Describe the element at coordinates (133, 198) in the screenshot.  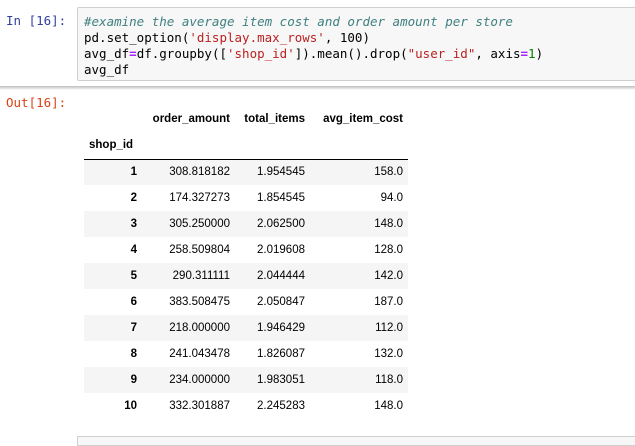
I see `row-index: 2` at that location.